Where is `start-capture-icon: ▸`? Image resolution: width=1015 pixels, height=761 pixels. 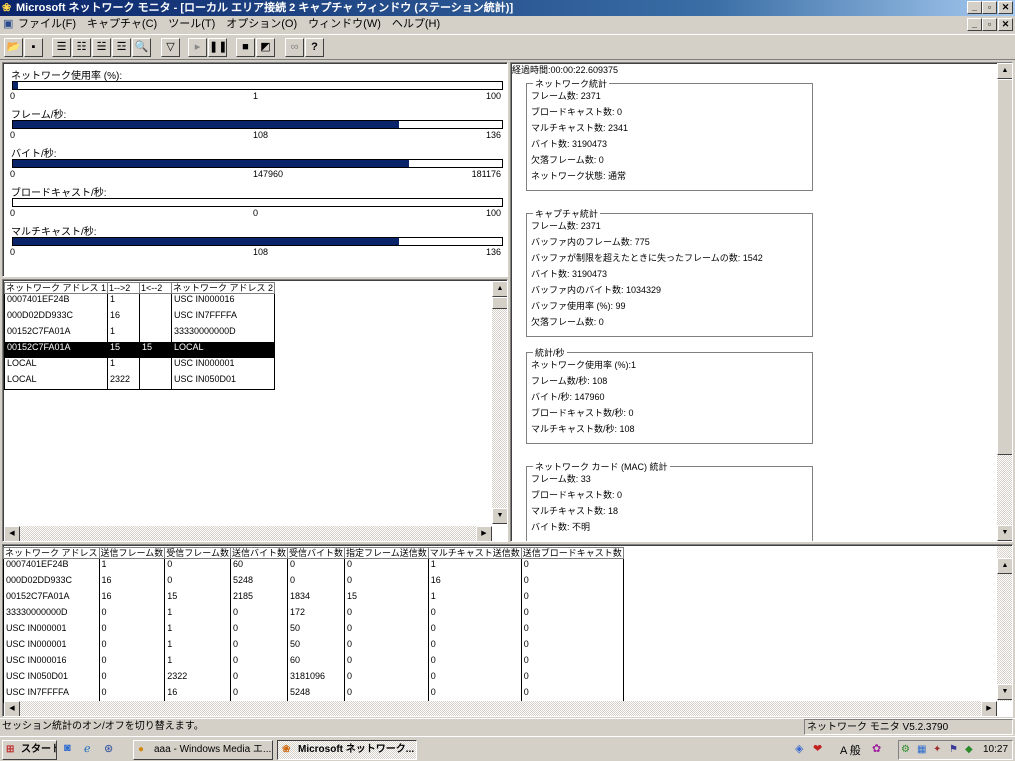
start-capture-icon: ▸ is located at coordinates (197, 47).